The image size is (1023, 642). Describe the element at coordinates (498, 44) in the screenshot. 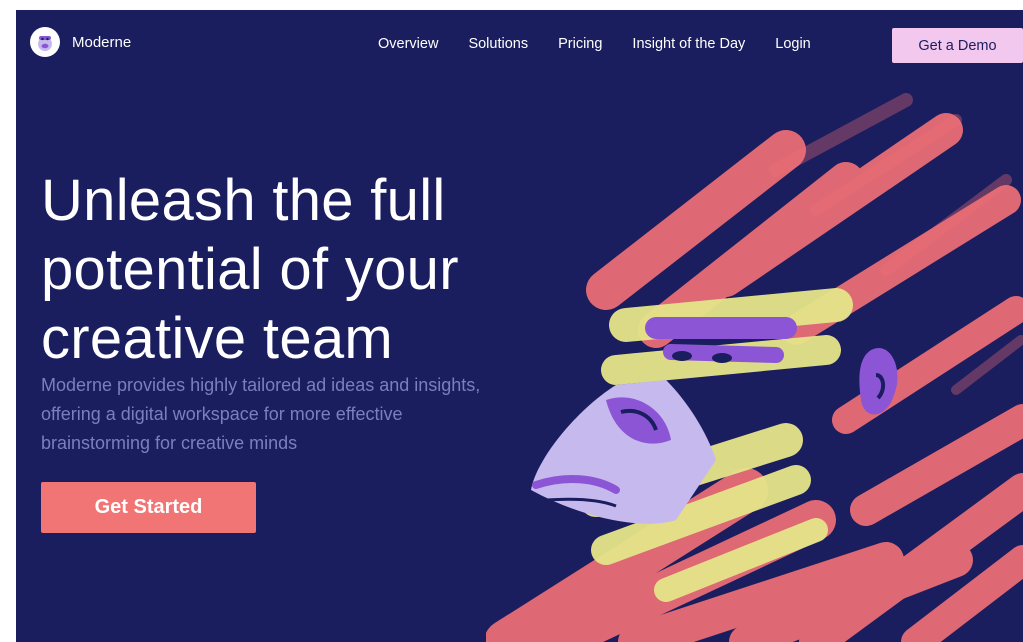

I see `nav-link-solutions: Solutions` at that location.